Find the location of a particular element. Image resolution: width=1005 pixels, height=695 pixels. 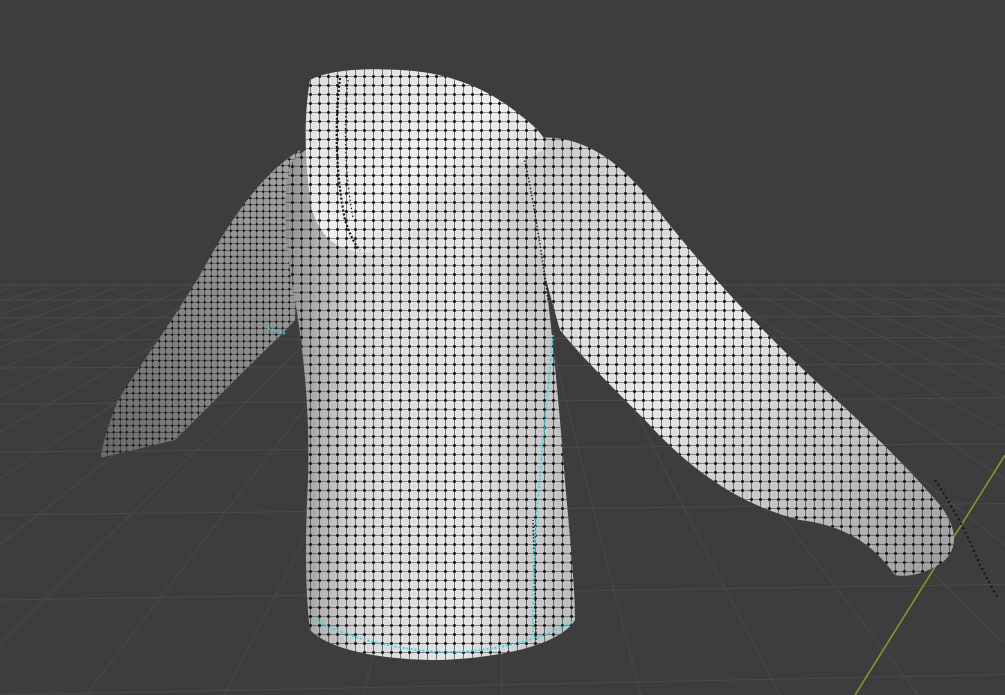

left-sleeve is located at coordinates (200, 304).